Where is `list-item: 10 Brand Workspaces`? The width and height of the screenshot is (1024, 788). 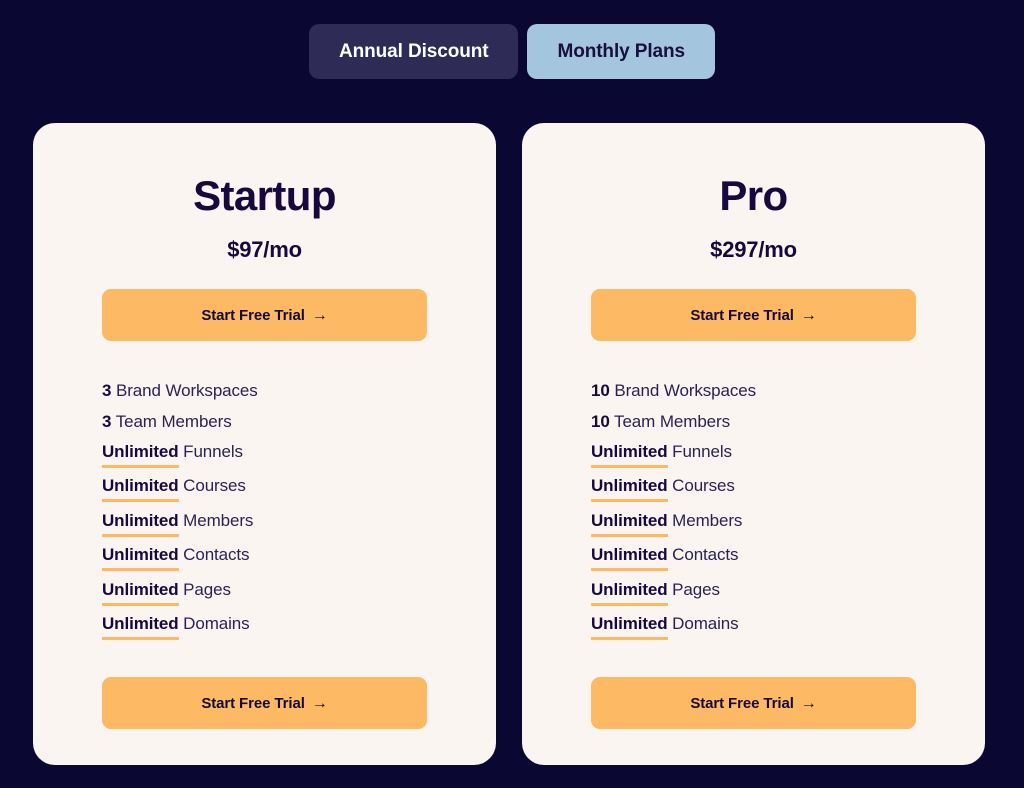
list-item: 10 Brand Workspaces is located at coordinates (753, 391).